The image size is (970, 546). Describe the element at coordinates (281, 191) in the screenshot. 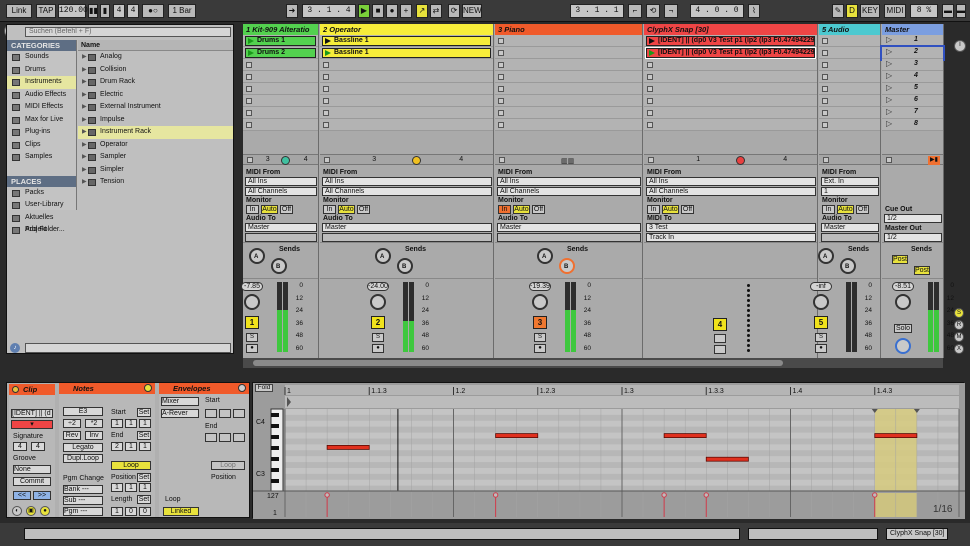

I see `midi-channel-select: All Channels` at that location.